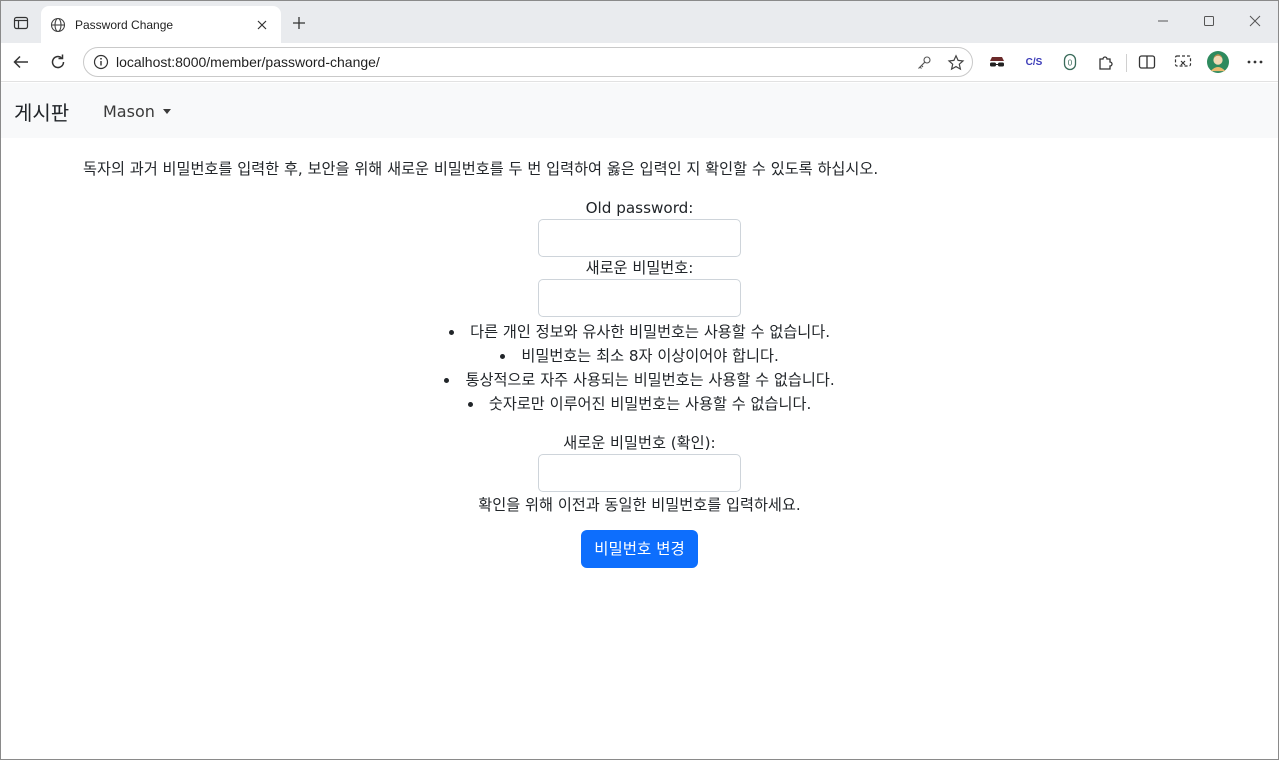 This screenshot has height=760, width=1279. I want to click on new-tab-icon, so click(299, 23).